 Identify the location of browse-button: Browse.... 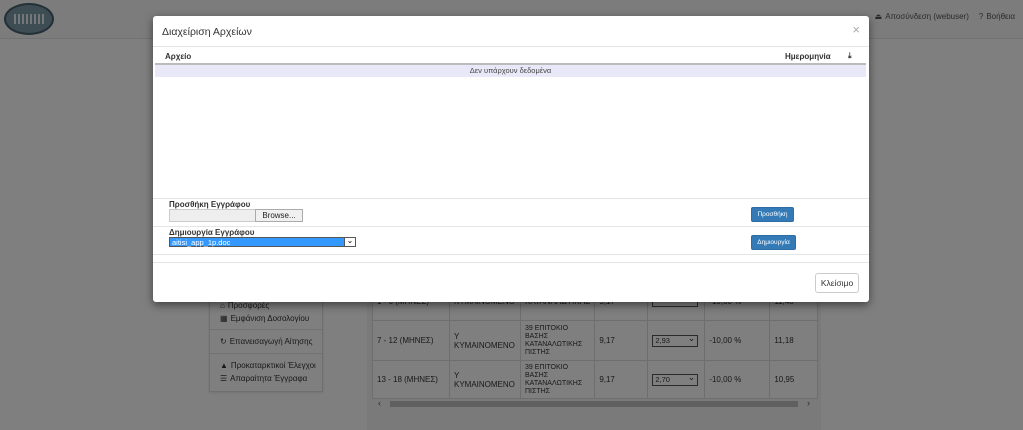
(279, 215).